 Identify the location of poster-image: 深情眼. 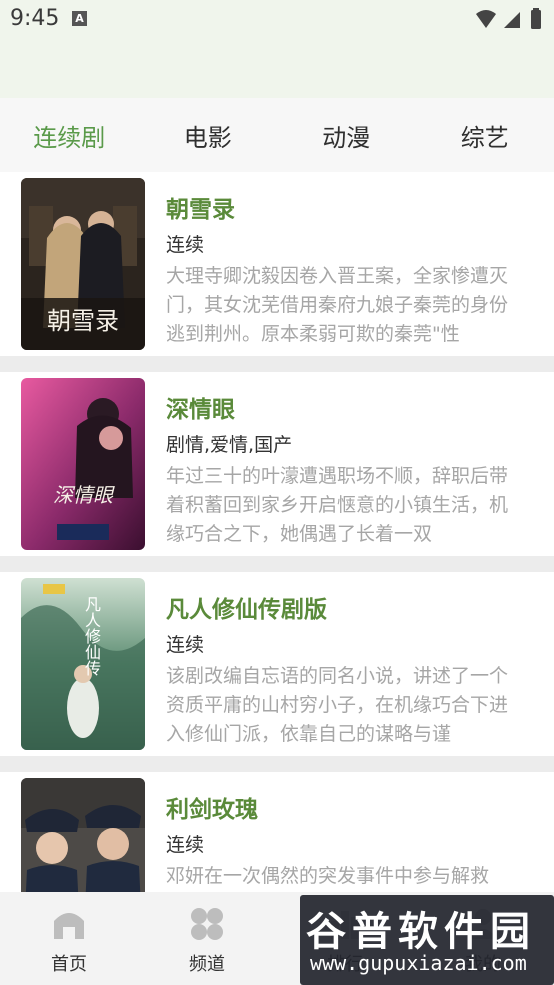
(83, 464).